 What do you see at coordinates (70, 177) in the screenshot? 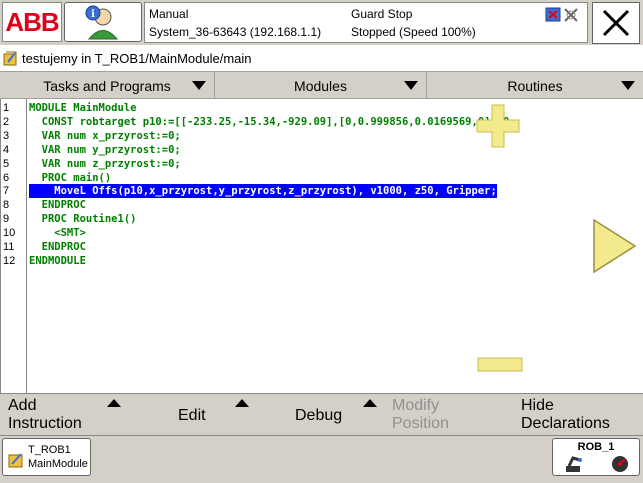
I see `code-text: PROC main()` at bounding box center [70, 177].